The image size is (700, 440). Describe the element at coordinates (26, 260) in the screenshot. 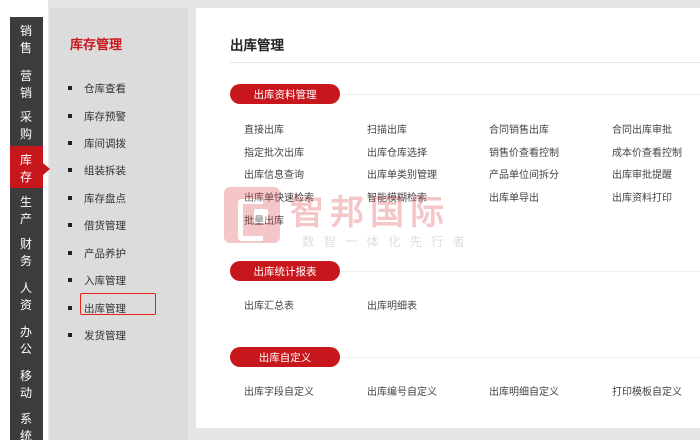

I see `module-label: 务` at that location.